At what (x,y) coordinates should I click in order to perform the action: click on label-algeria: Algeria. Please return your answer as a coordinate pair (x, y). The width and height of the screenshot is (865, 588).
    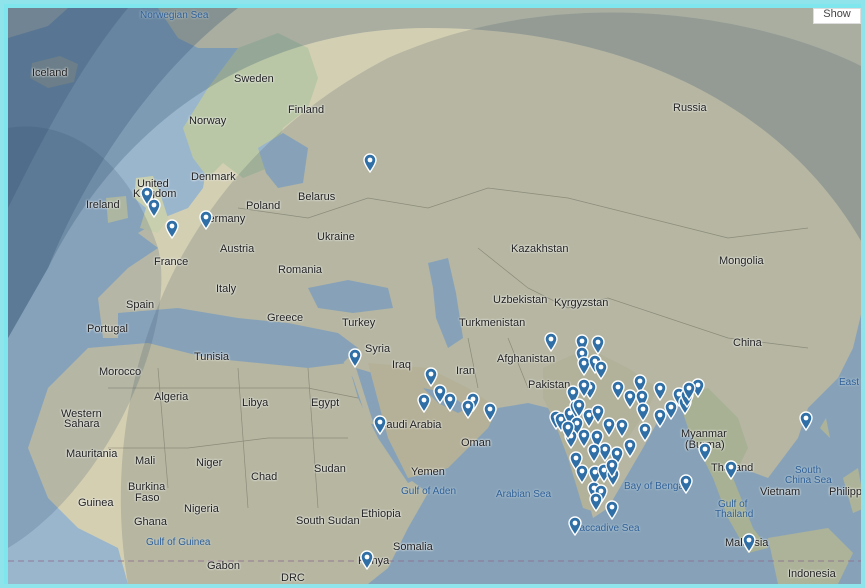
    Looking at the image, I should click on (171, 397).